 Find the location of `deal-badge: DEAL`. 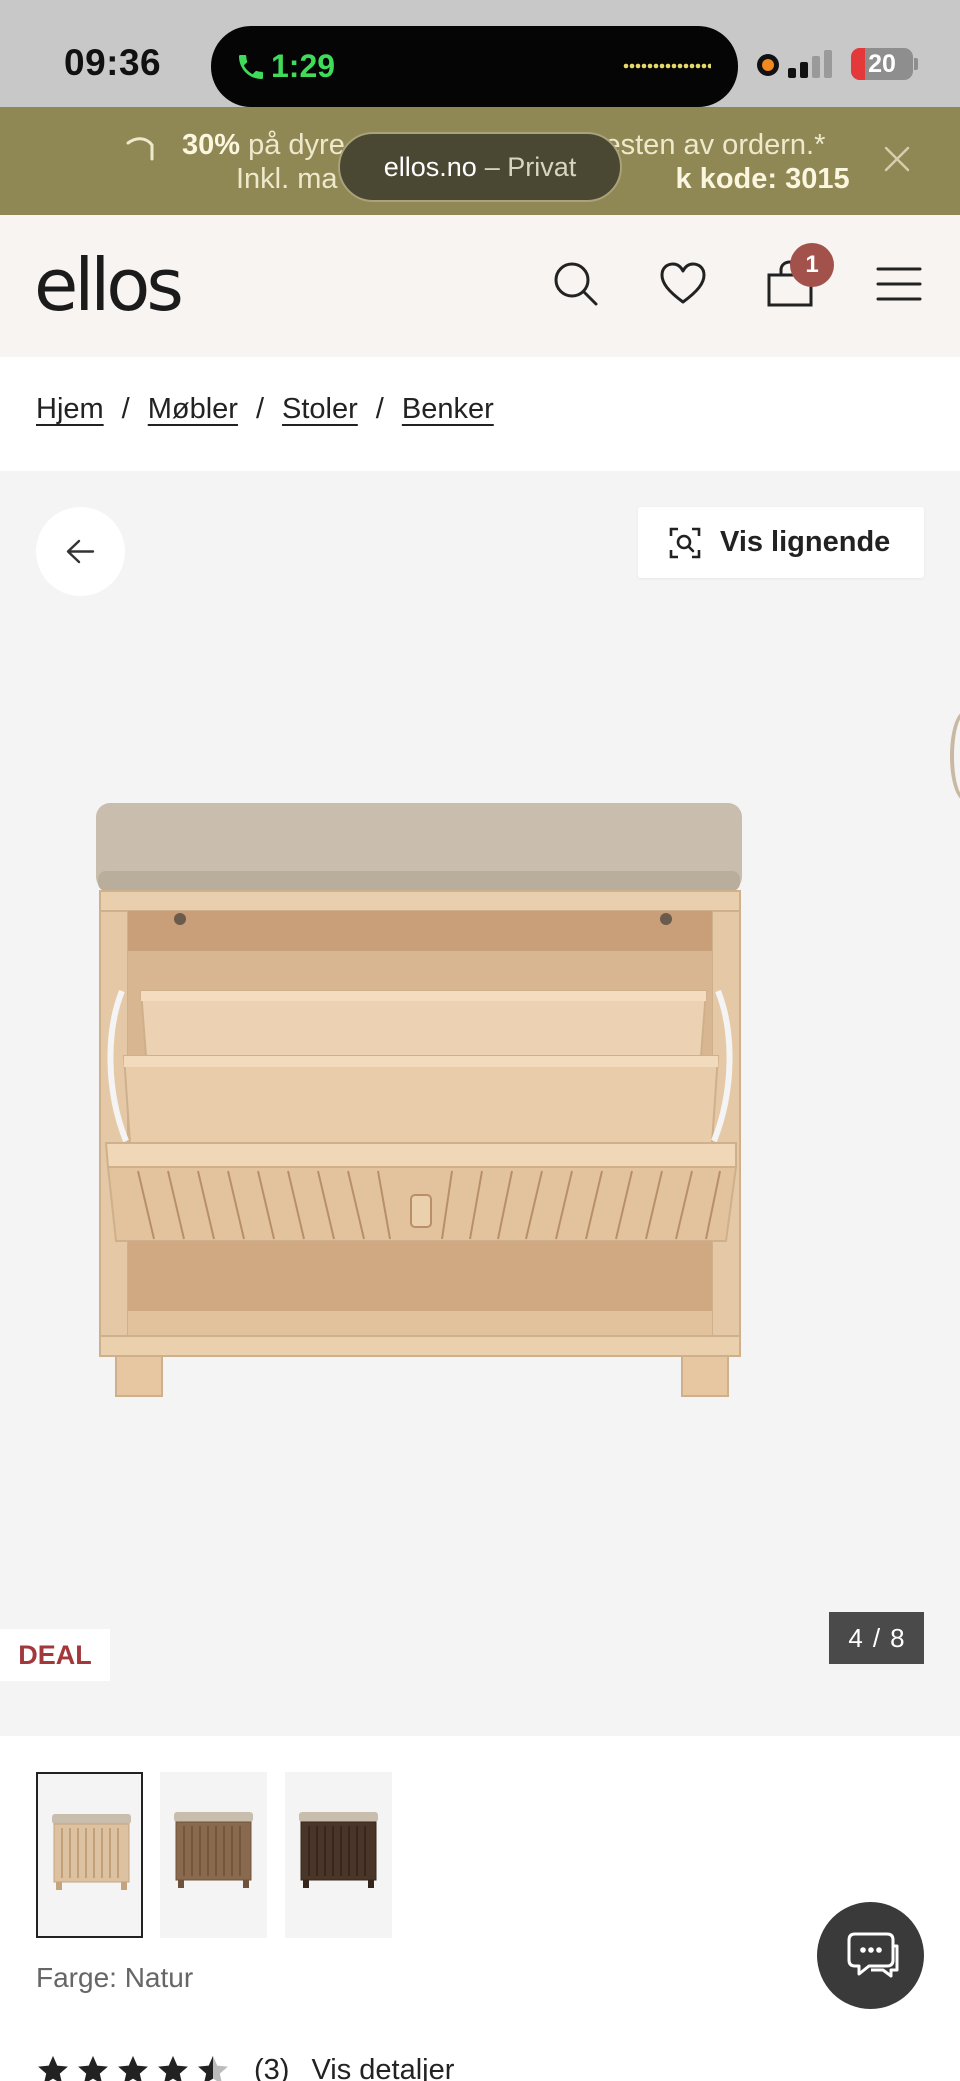

deal-badge: DEAL is located at coordinates (55, 1655).